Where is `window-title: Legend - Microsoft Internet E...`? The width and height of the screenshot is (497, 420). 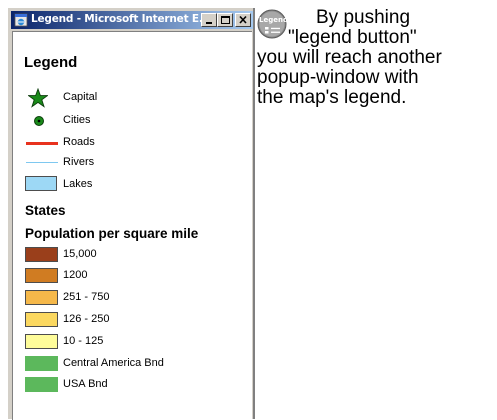
window-title: Legend - Microsoft Internet E... is located at coordinates (121, 19).